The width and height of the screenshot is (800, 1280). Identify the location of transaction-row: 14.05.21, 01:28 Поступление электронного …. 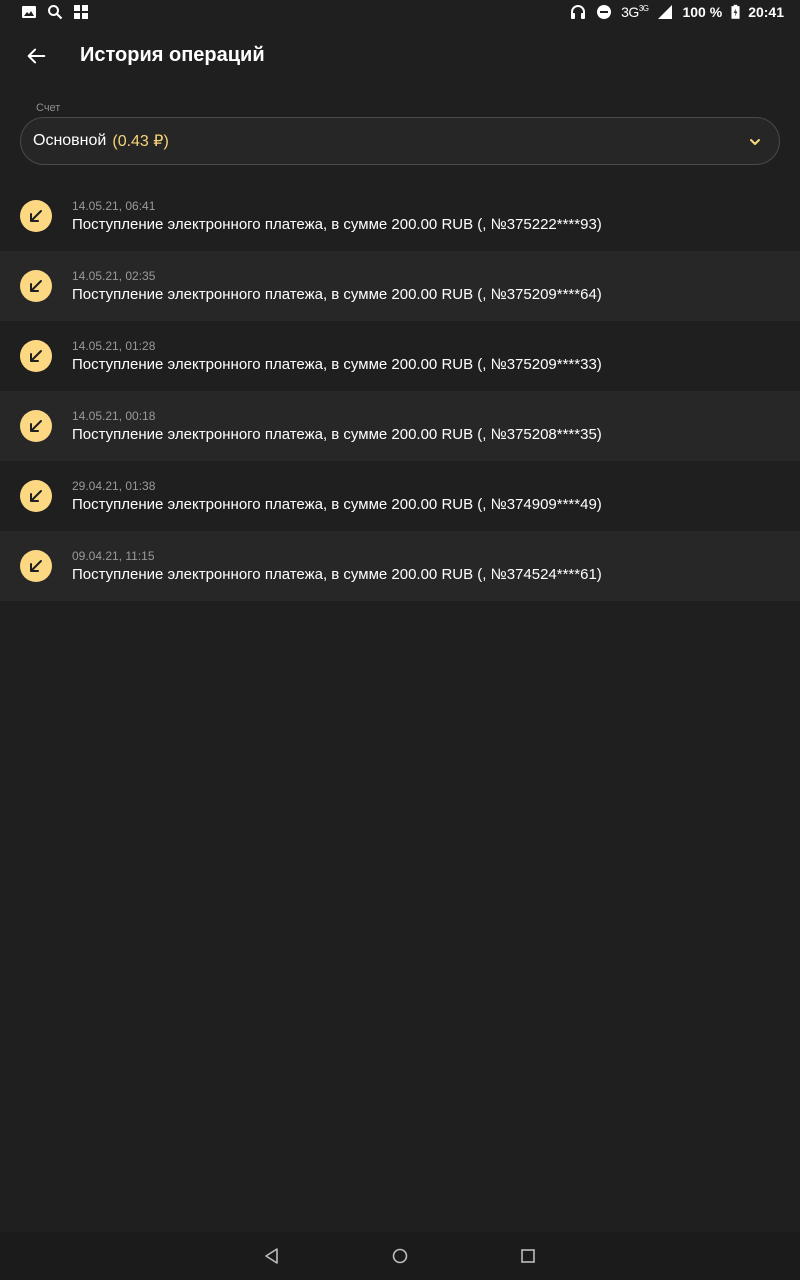
(400, 356).